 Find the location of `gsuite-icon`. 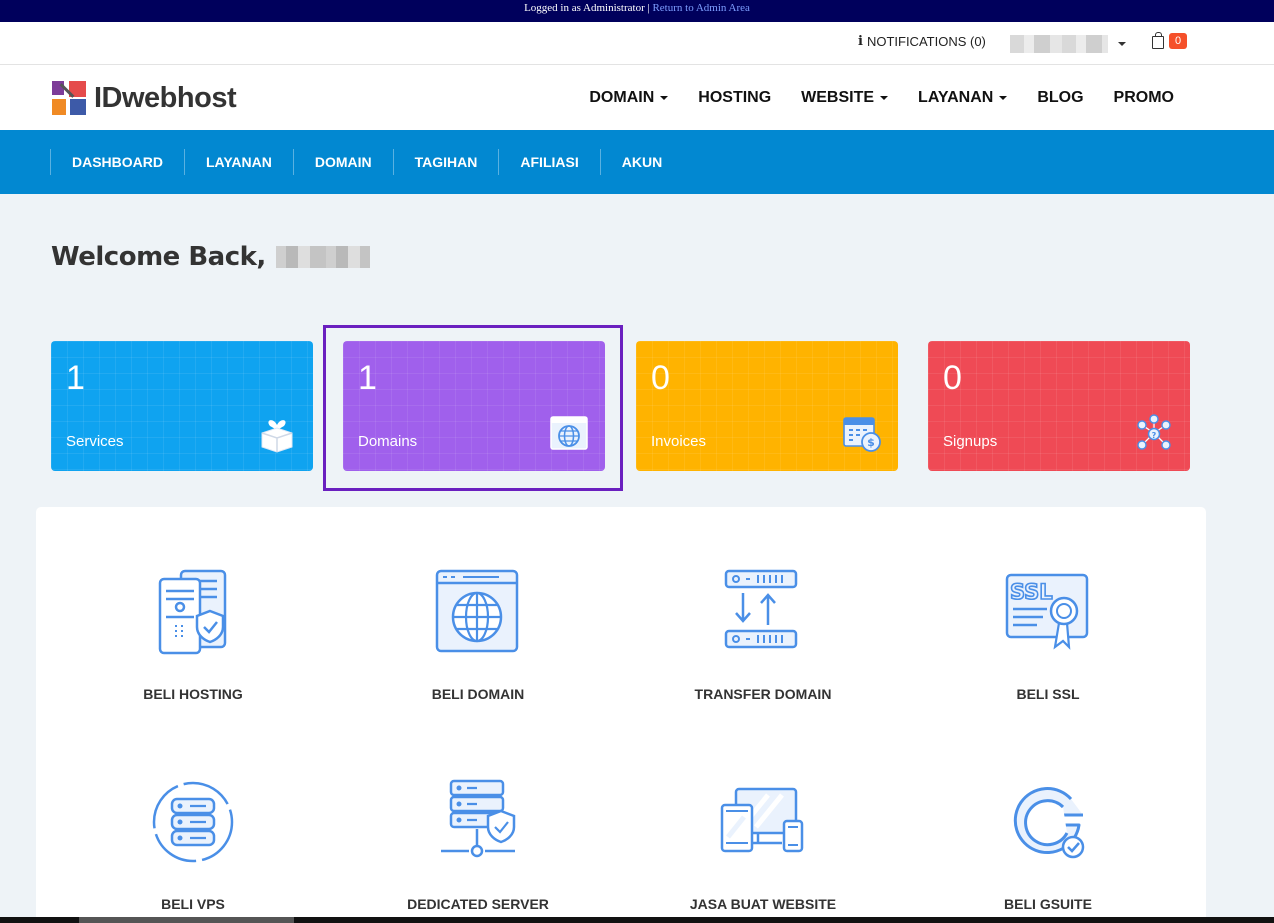

gsuite-icon is located at coordinates (1049, 823).